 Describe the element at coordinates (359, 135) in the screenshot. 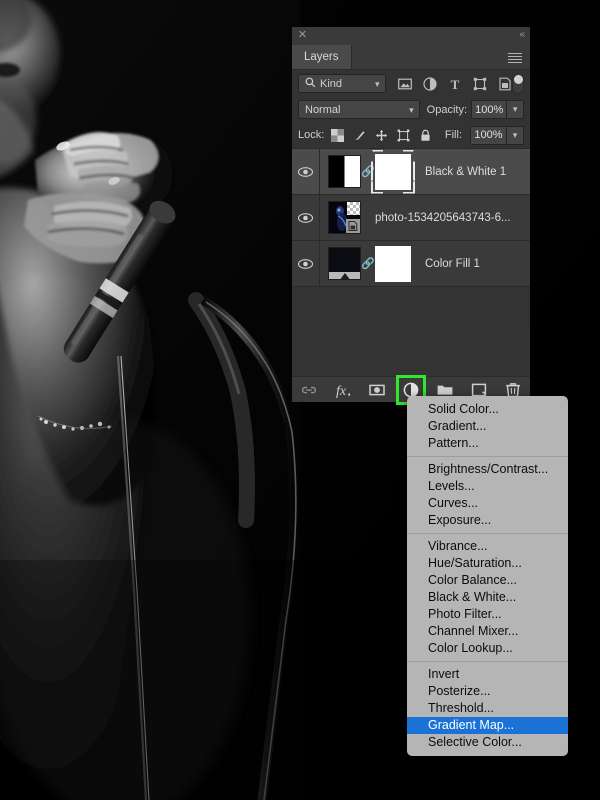

I see `lock-image-pixels-icon` at that location.